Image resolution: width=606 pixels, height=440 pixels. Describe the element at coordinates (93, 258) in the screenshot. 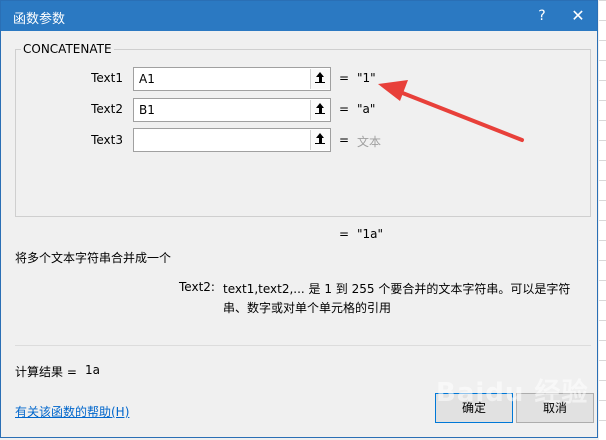

I see `function-description: 将多个文本字符串合并成一个` at that location.